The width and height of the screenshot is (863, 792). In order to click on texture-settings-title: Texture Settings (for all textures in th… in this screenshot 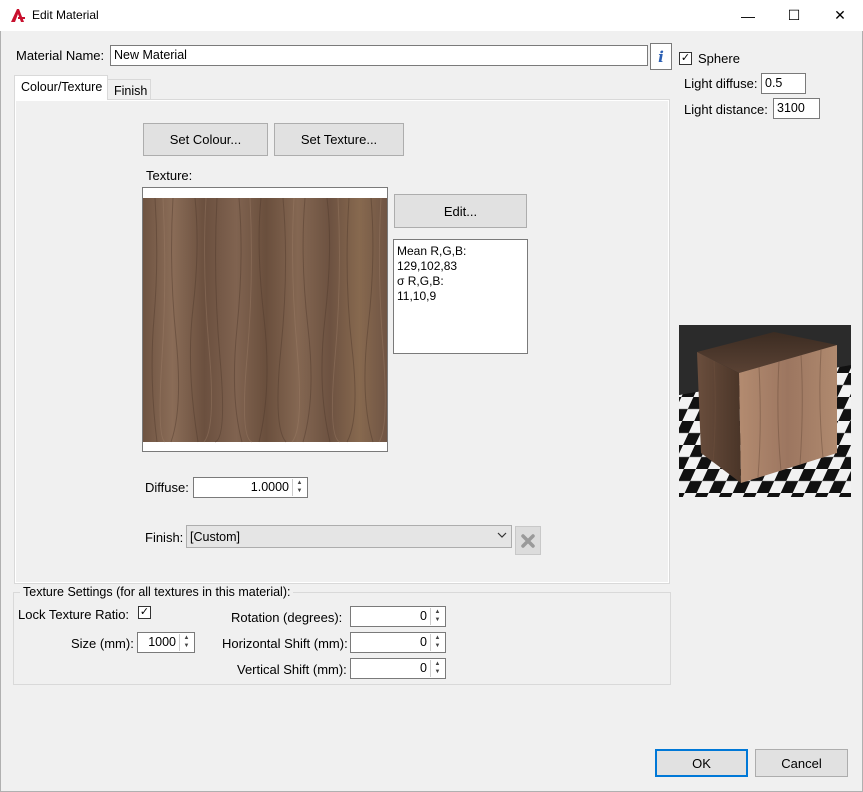, I will do `click(157, 592)`.